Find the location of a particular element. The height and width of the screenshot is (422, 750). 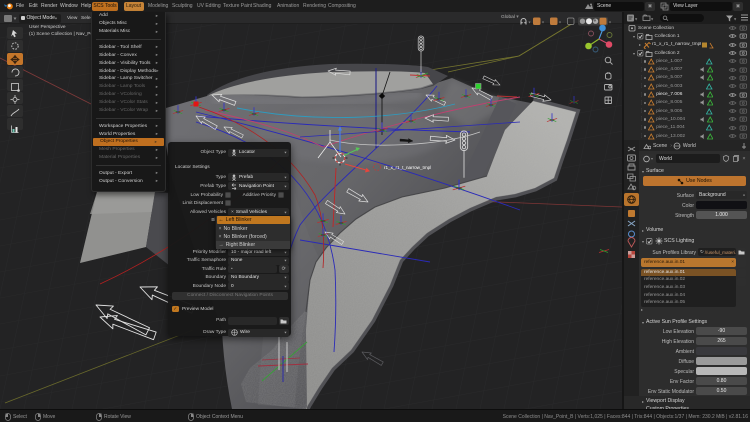

svg-text: r1_x_r1_t_narrow_tmpl is located at coordinates (407, 167).